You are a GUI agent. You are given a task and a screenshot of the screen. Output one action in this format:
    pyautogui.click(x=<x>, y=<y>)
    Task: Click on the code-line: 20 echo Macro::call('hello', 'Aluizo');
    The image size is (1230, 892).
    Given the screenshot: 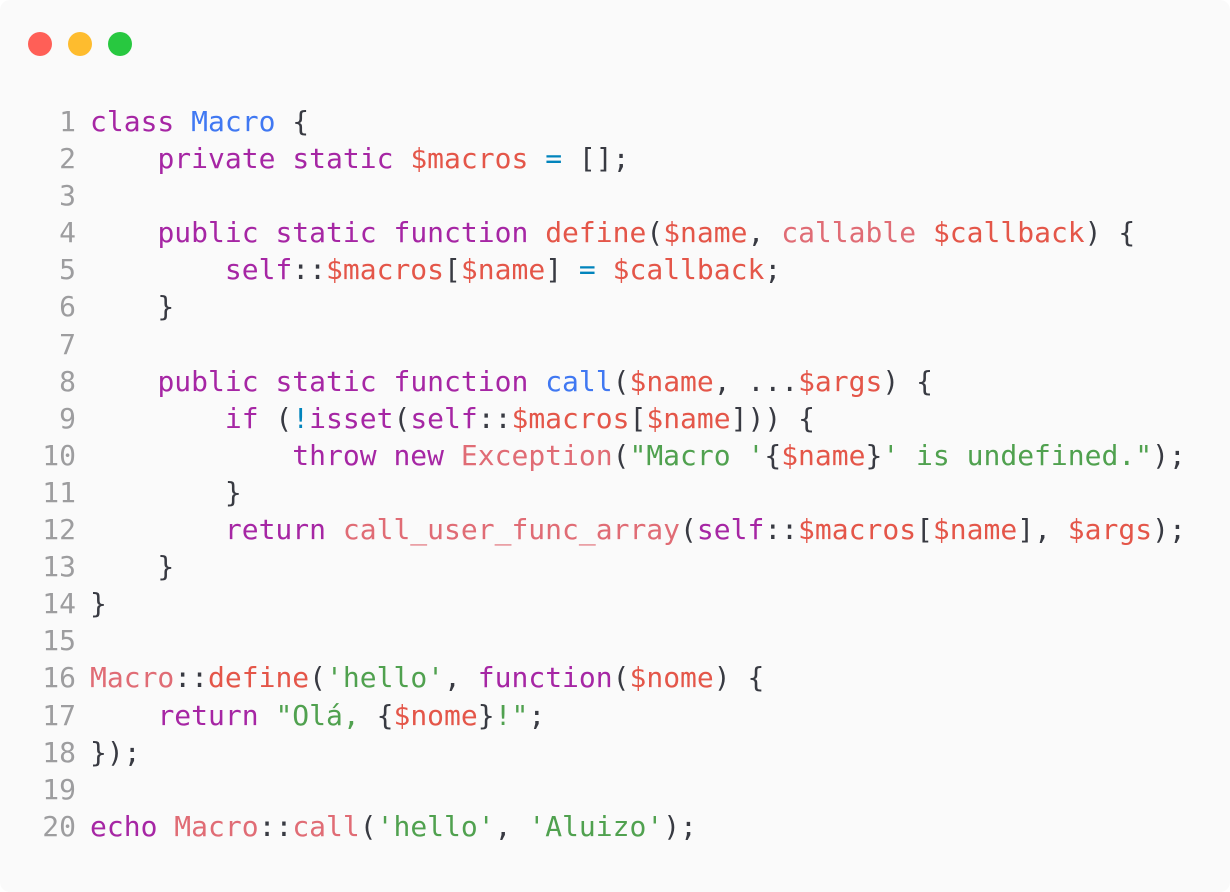 What is the action you would take?
    pyautogui.click(x=593, y=826)
    